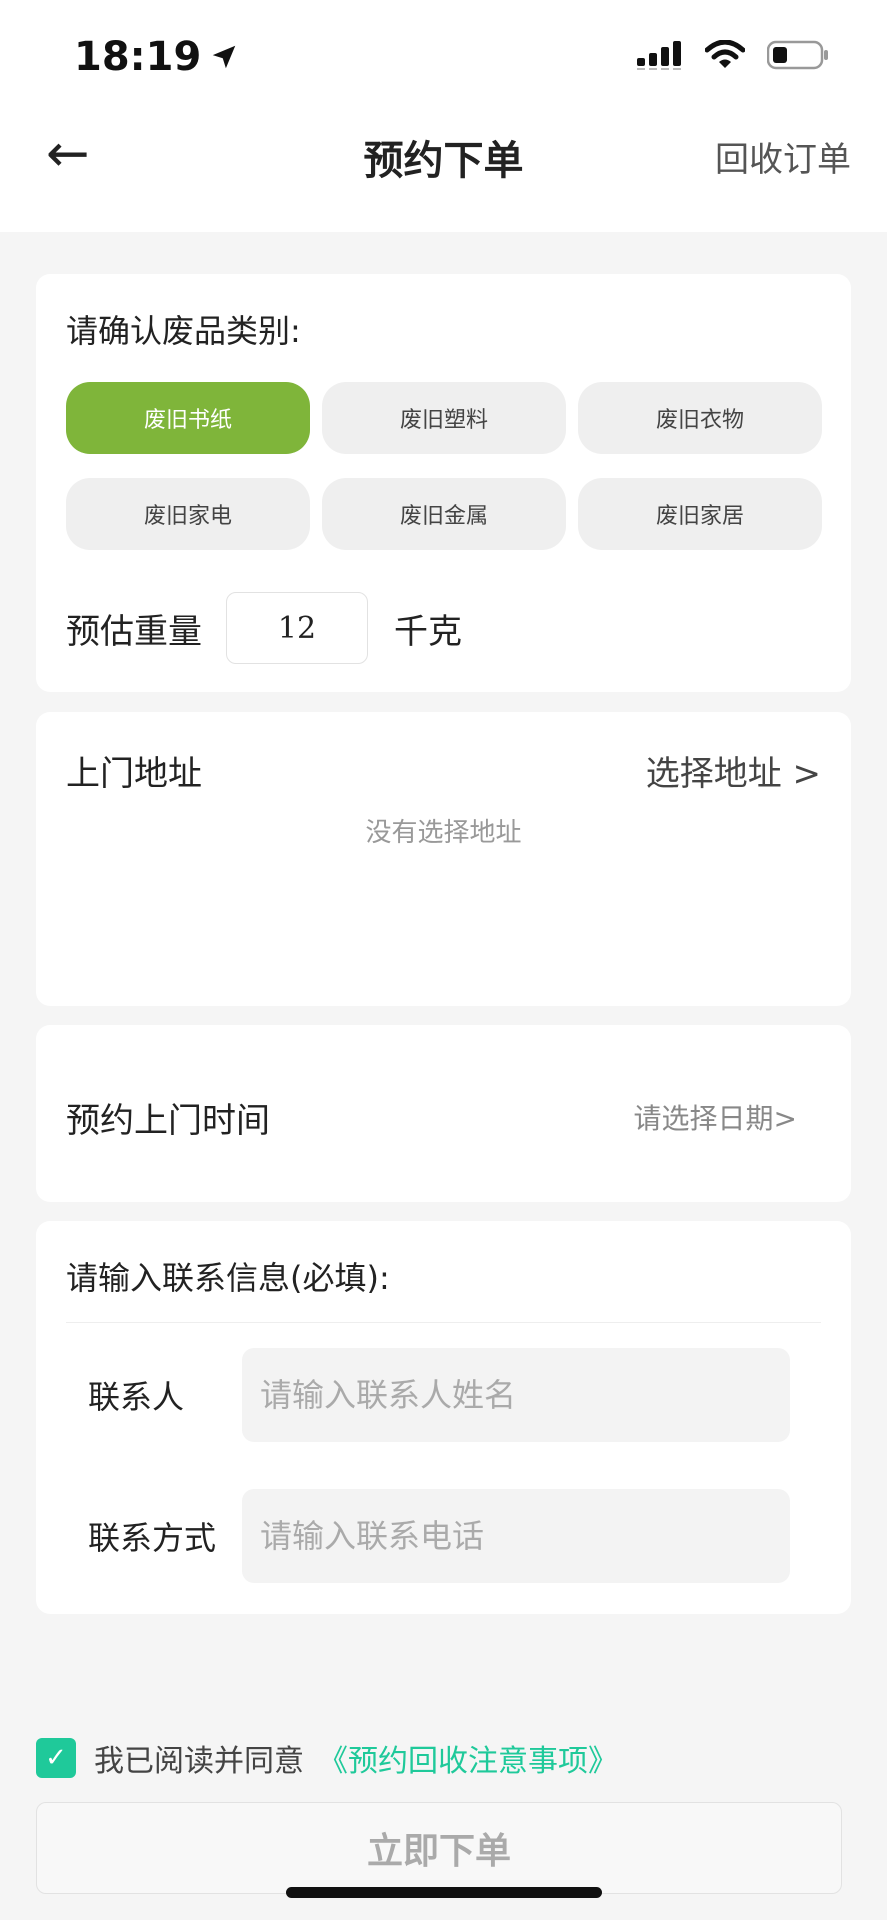 The height and width of the screenshot is (1920, 887). What do you see at coordinates (700, 418) in the screenshot?
I see `category-option-clothing: 废旧衣物` at bounding box center [700, 418].